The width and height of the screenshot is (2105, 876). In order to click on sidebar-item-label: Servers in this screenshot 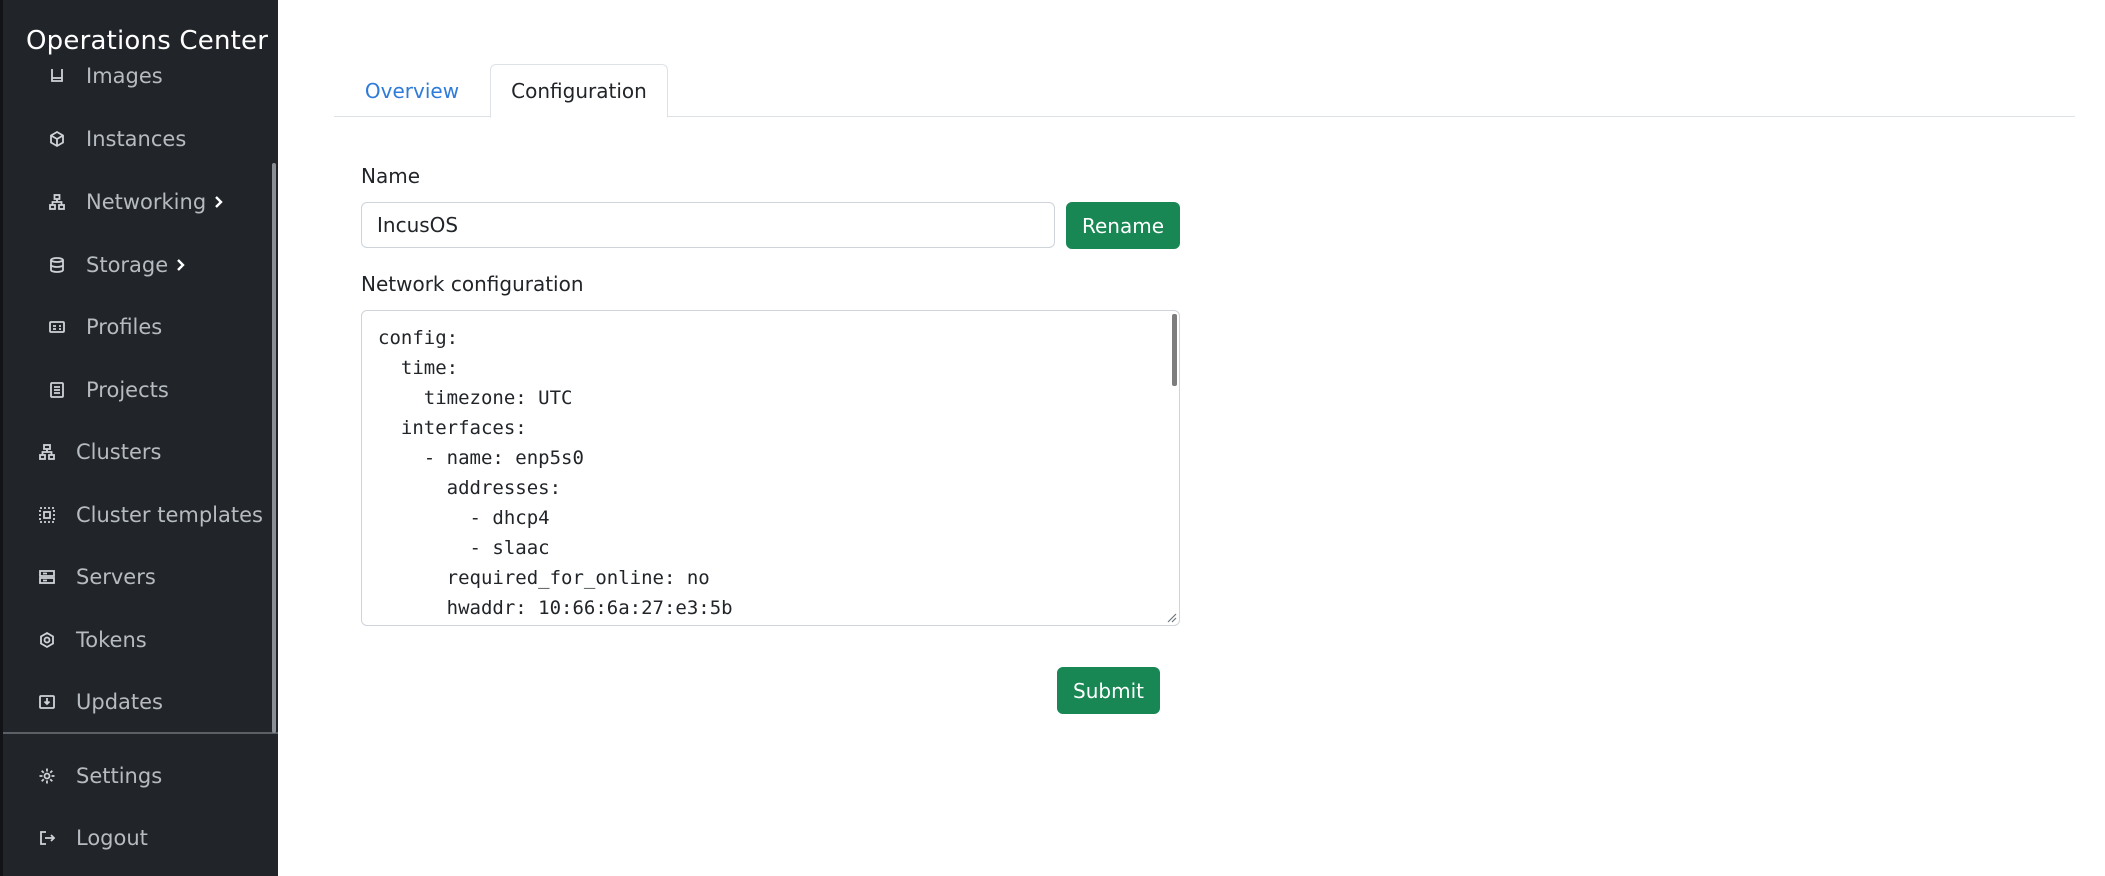, I will do `click(116, 577)`.